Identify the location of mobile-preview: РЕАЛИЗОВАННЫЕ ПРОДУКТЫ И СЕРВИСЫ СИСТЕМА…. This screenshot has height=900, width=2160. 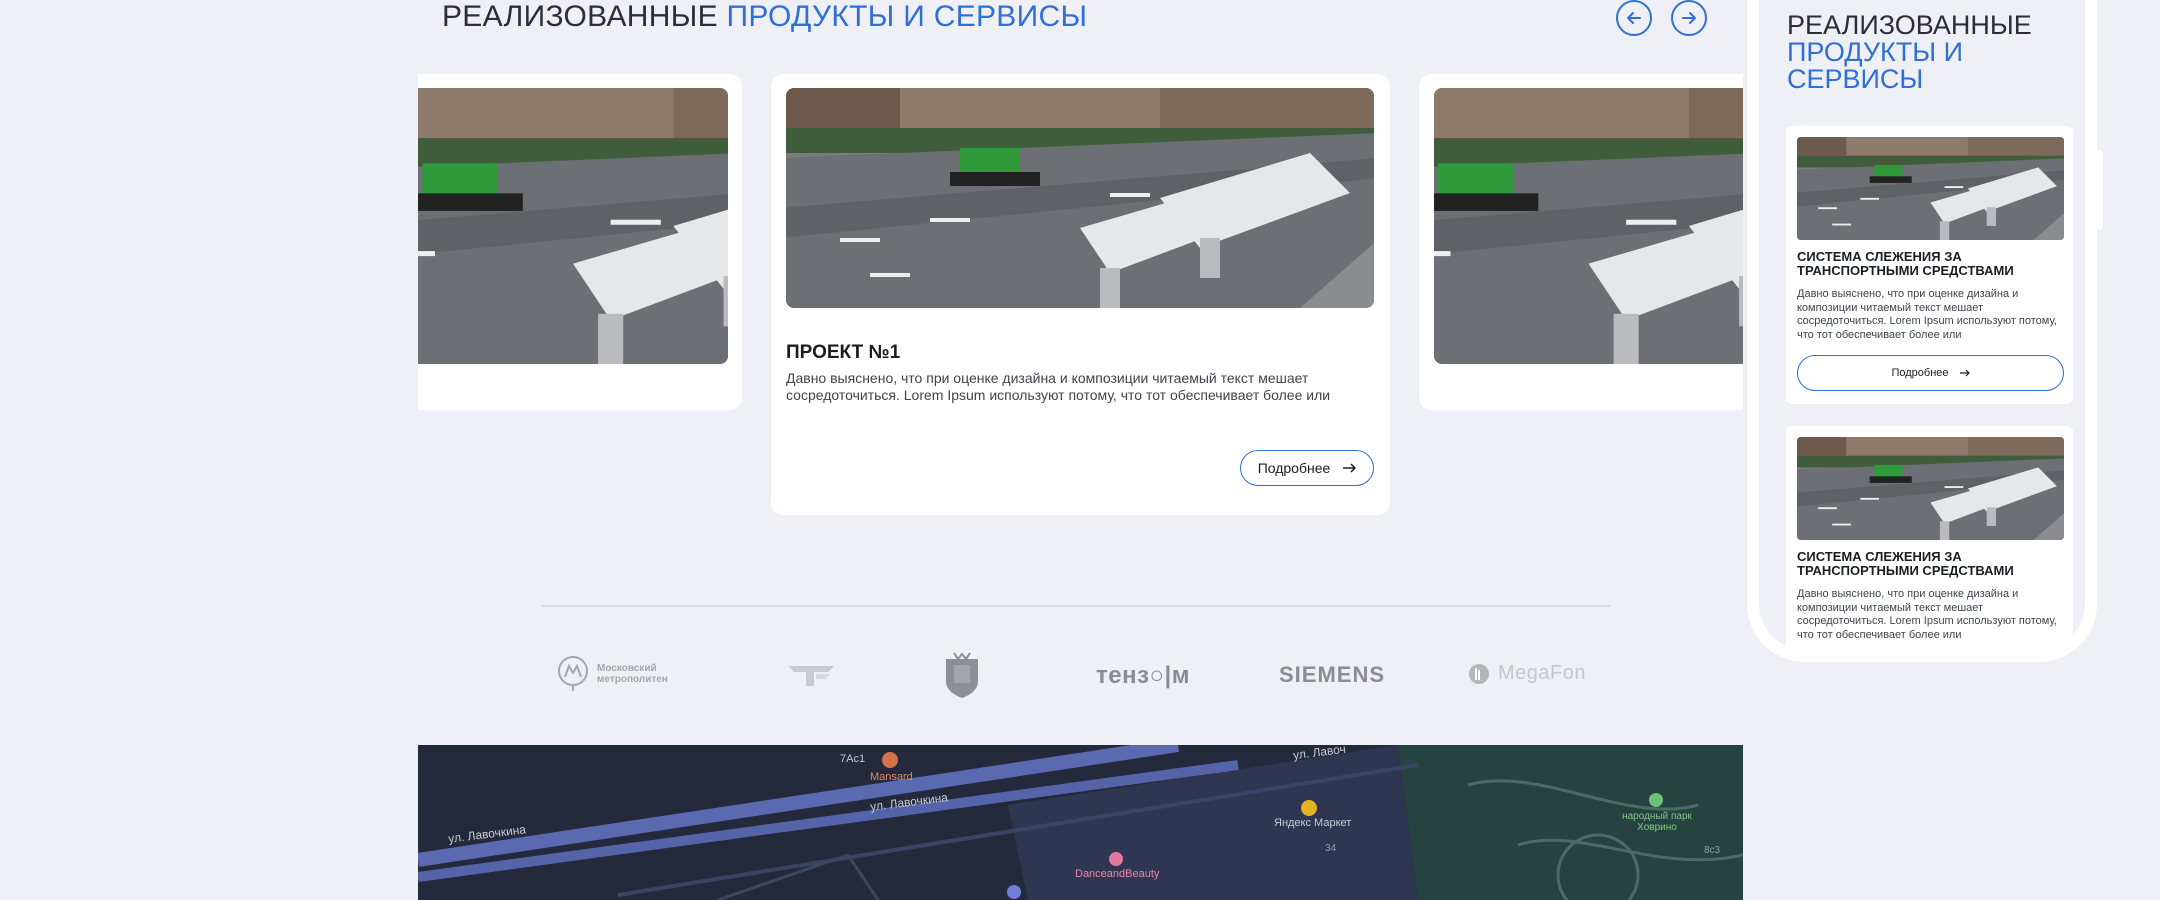
(1922, 331).